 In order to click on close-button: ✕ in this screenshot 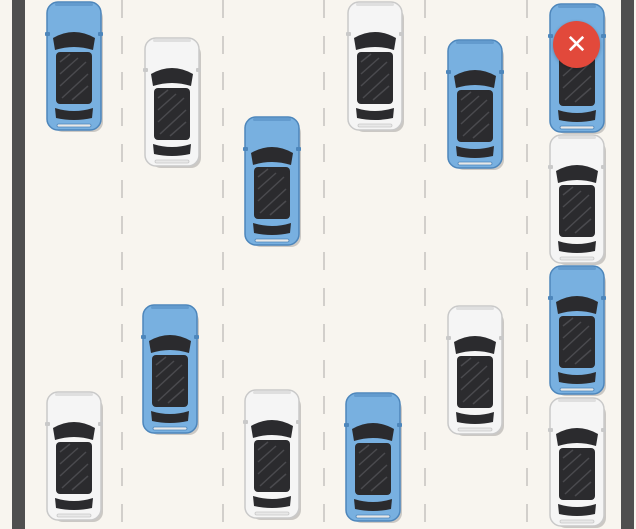, I will do `click(576, 44)`.